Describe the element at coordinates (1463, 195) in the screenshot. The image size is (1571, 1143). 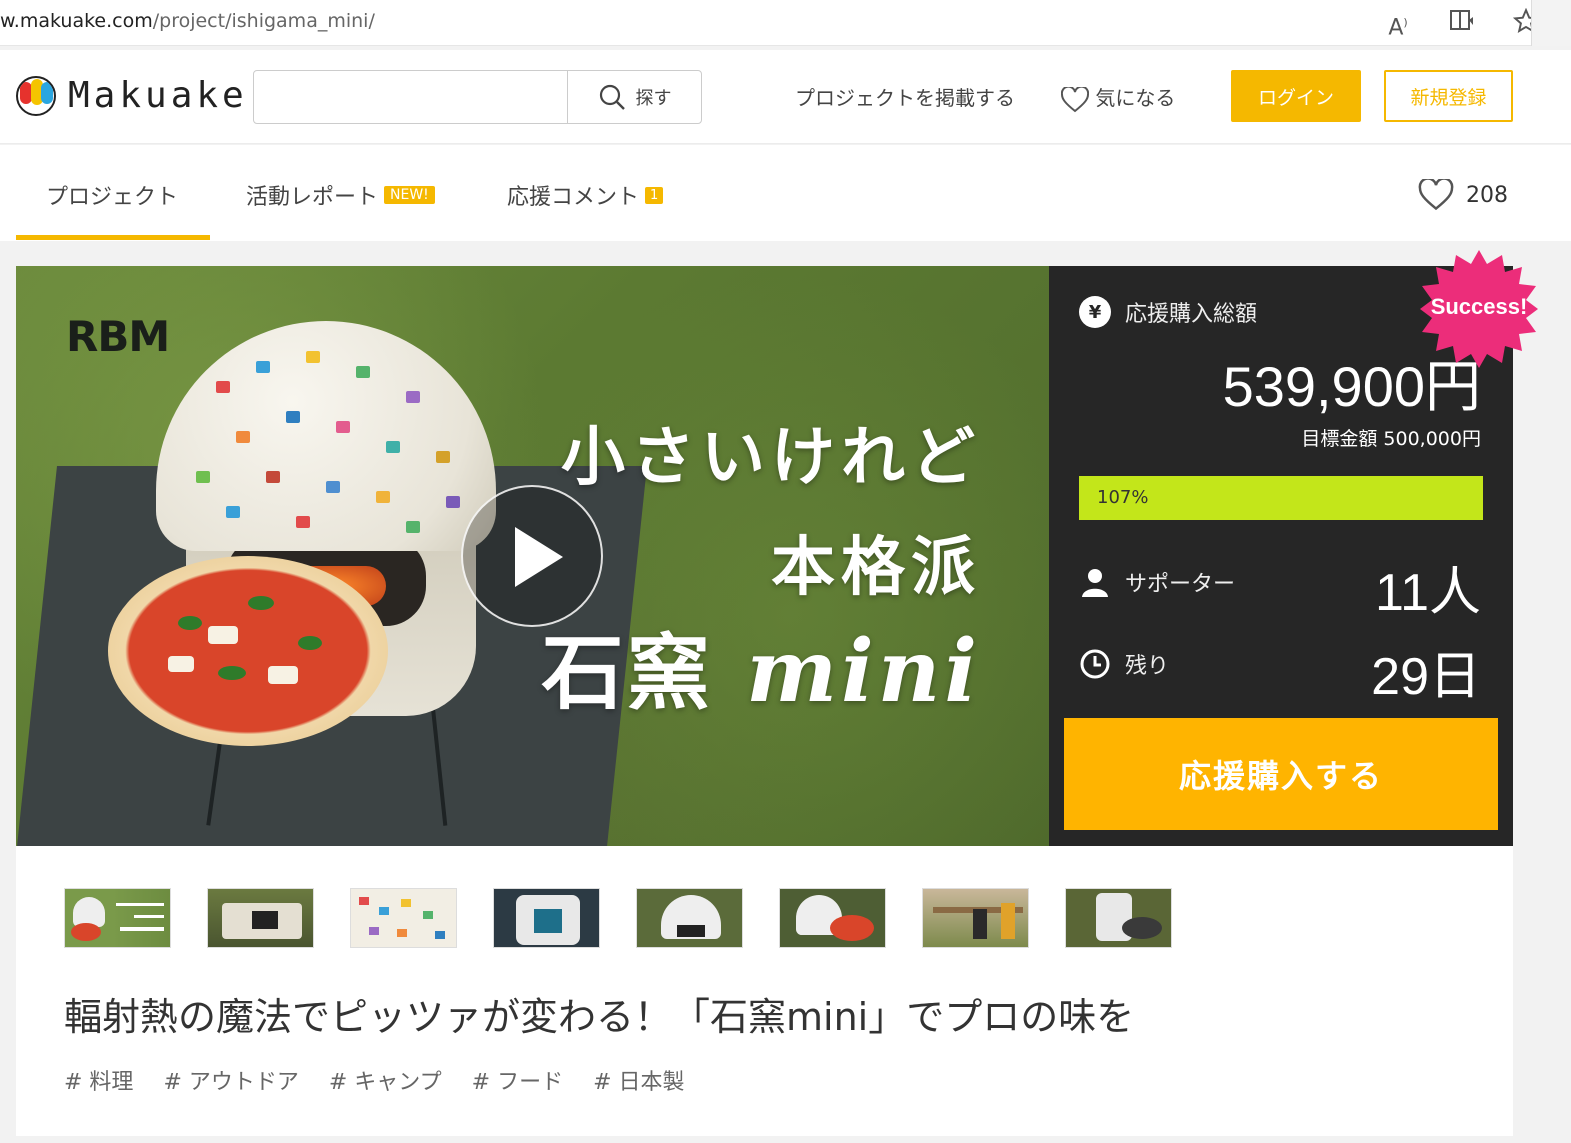
I see `like-button: 208` at that location.